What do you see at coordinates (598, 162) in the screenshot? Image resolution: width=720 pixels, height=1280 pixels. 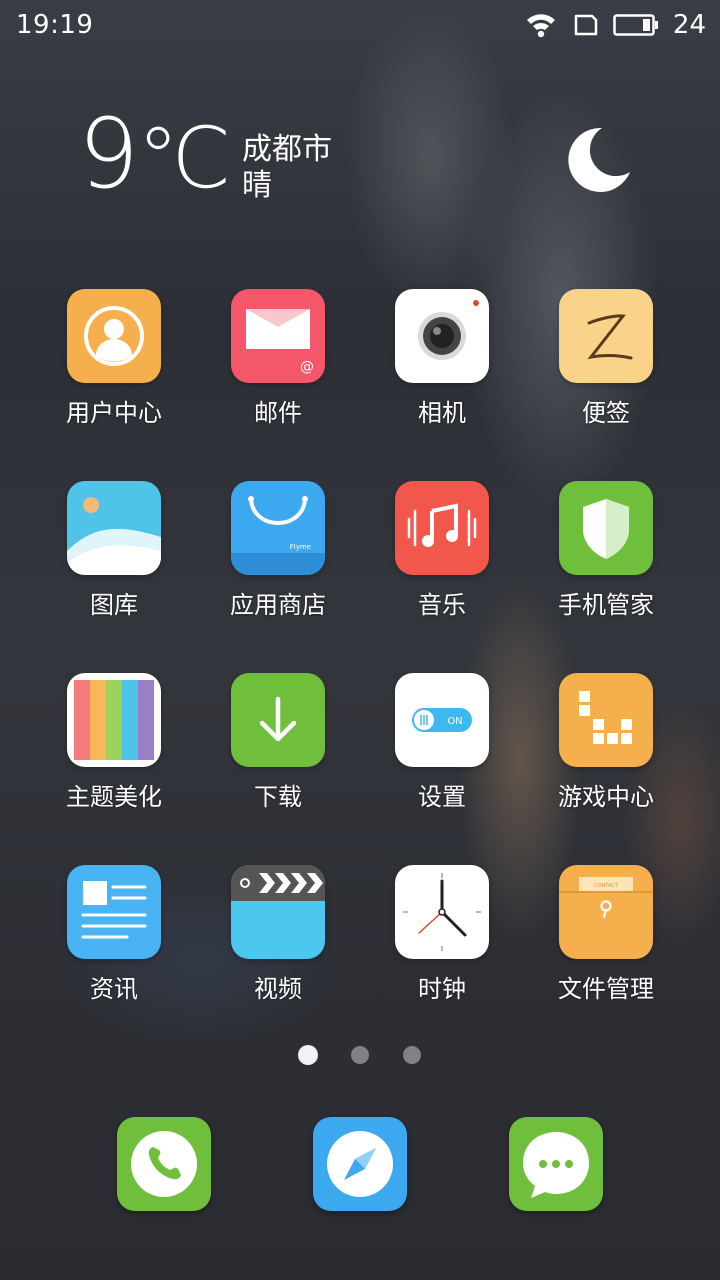 I see `moon-icon` at bounding box center [598, 162].